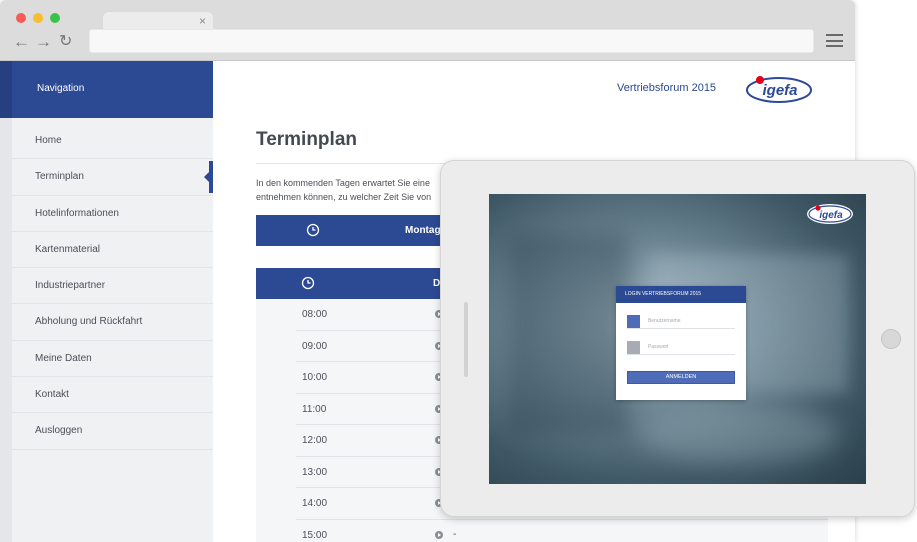  Describe the element at coordinates (112, 214) in the screenshot. I see `sidebar-item-hotelinformationen: Hotelinformationen` at that location.